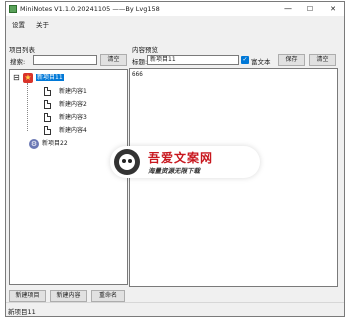 The image size is (350, 320). I want to click on menu-settings: 设置, so click(18, 24).